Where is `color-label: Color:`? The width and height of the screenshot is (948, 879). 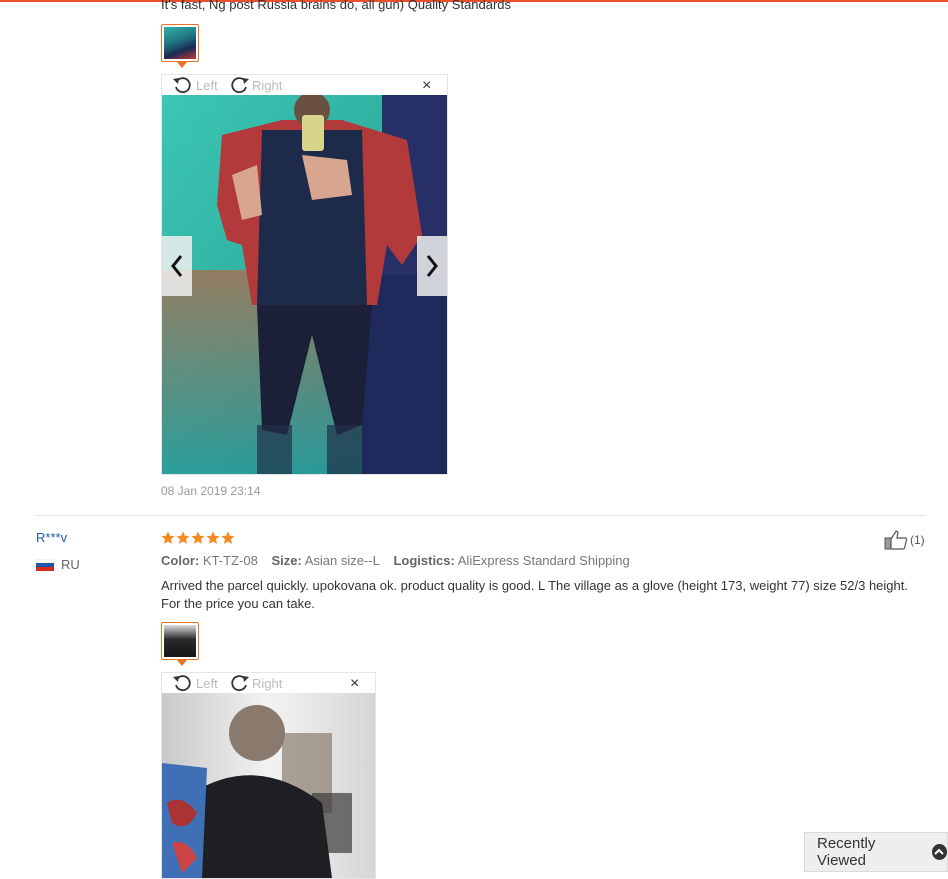
color-label: Color: is located at coordinates (180, 560).